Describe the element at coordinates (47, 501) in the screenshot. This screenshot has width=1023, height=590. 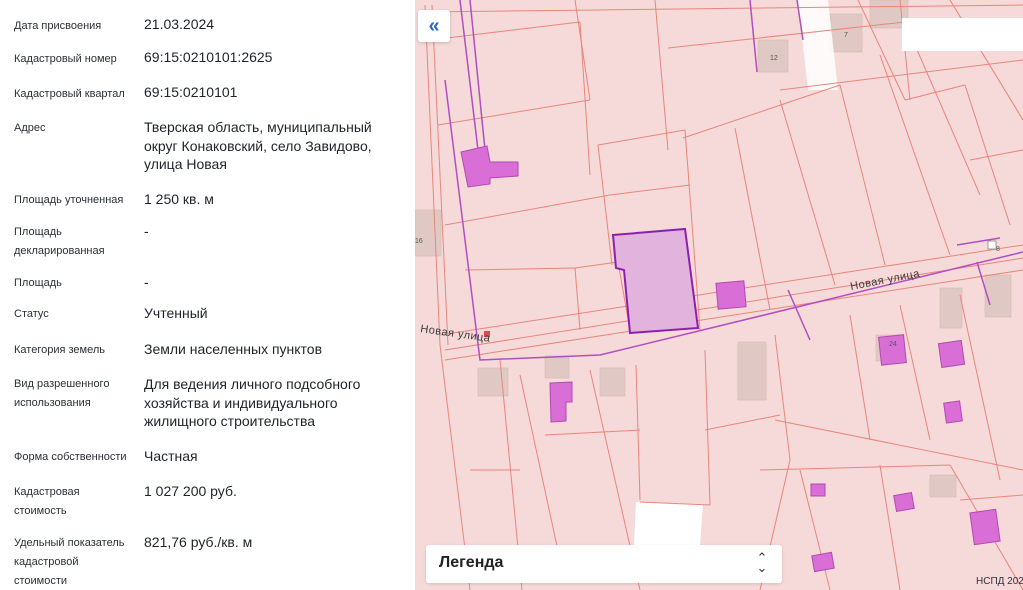
I see `detail-label: Кадастровая стоимость` at that location.